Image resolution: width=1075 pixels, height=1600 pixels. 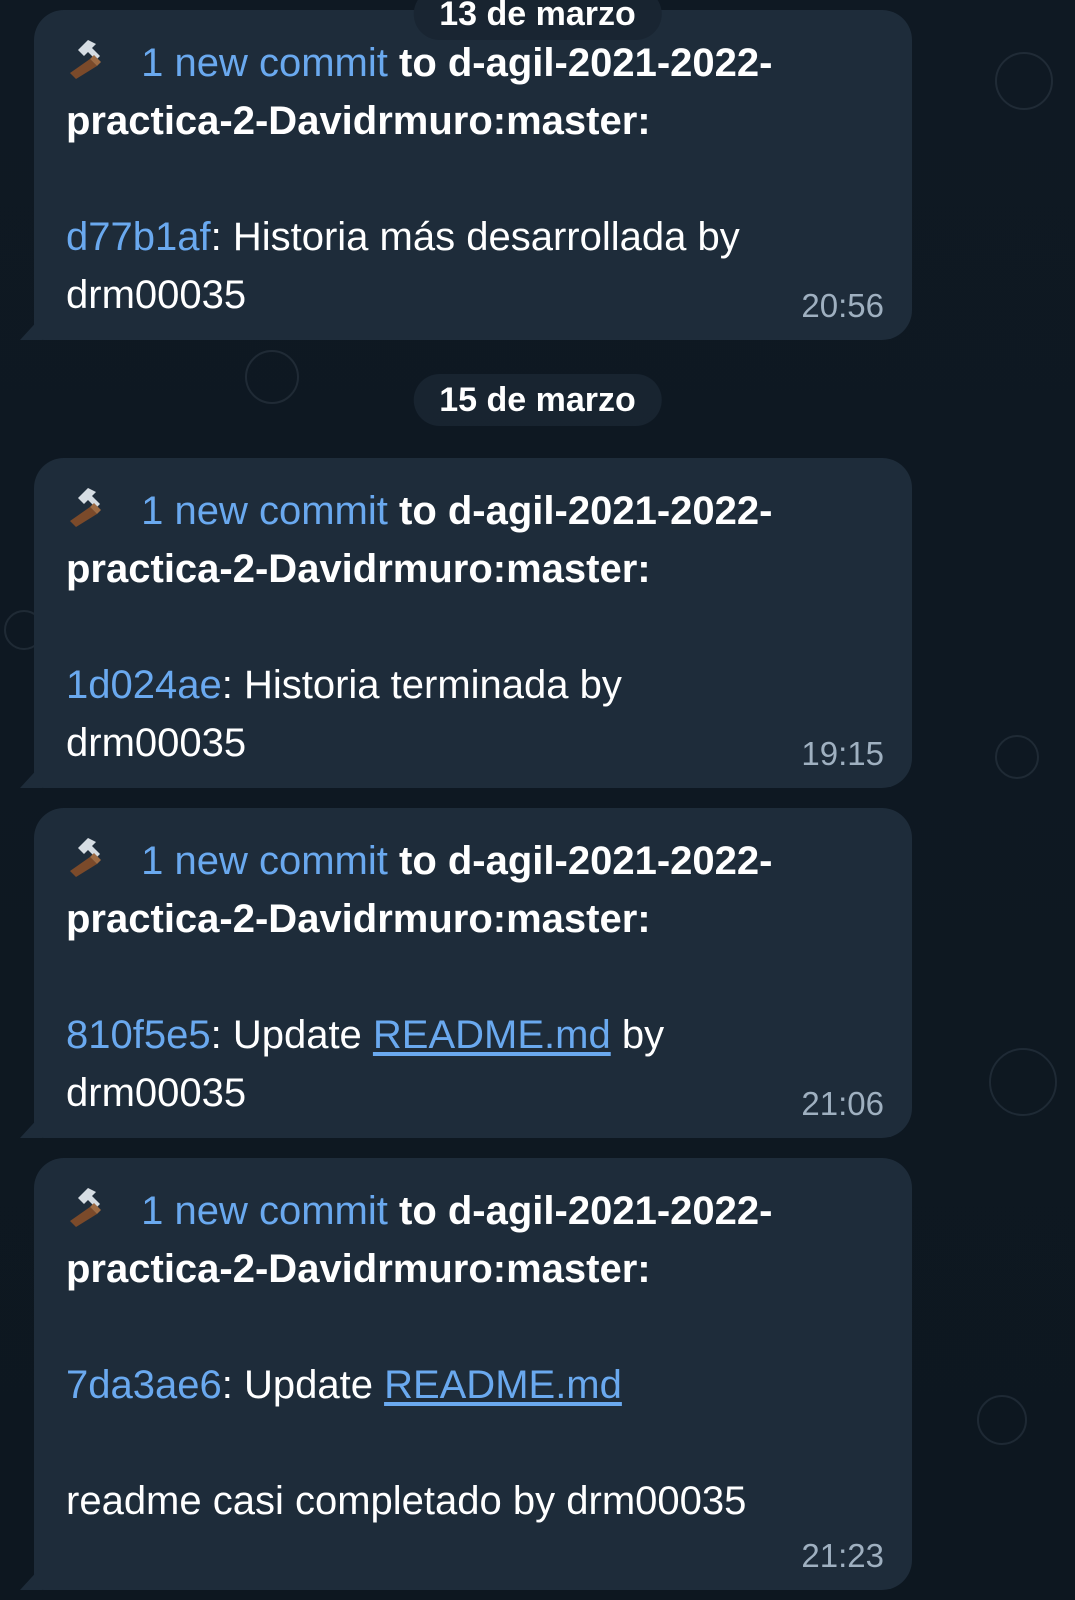 I want to click on message-time: 21:06, so click(x=842, y=1103).